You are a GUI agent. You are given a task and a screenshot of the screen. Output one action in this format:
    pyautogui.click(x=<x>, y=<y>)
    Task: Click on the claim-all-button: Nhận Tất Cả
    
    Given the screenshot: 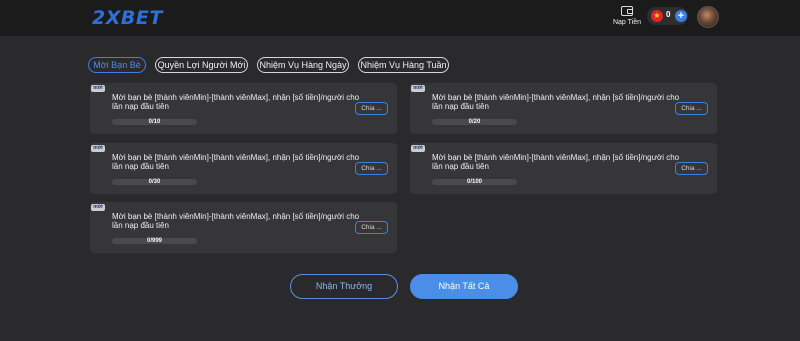 What is the action you would take?
    pyautogui.click(x=464, y=286)
    